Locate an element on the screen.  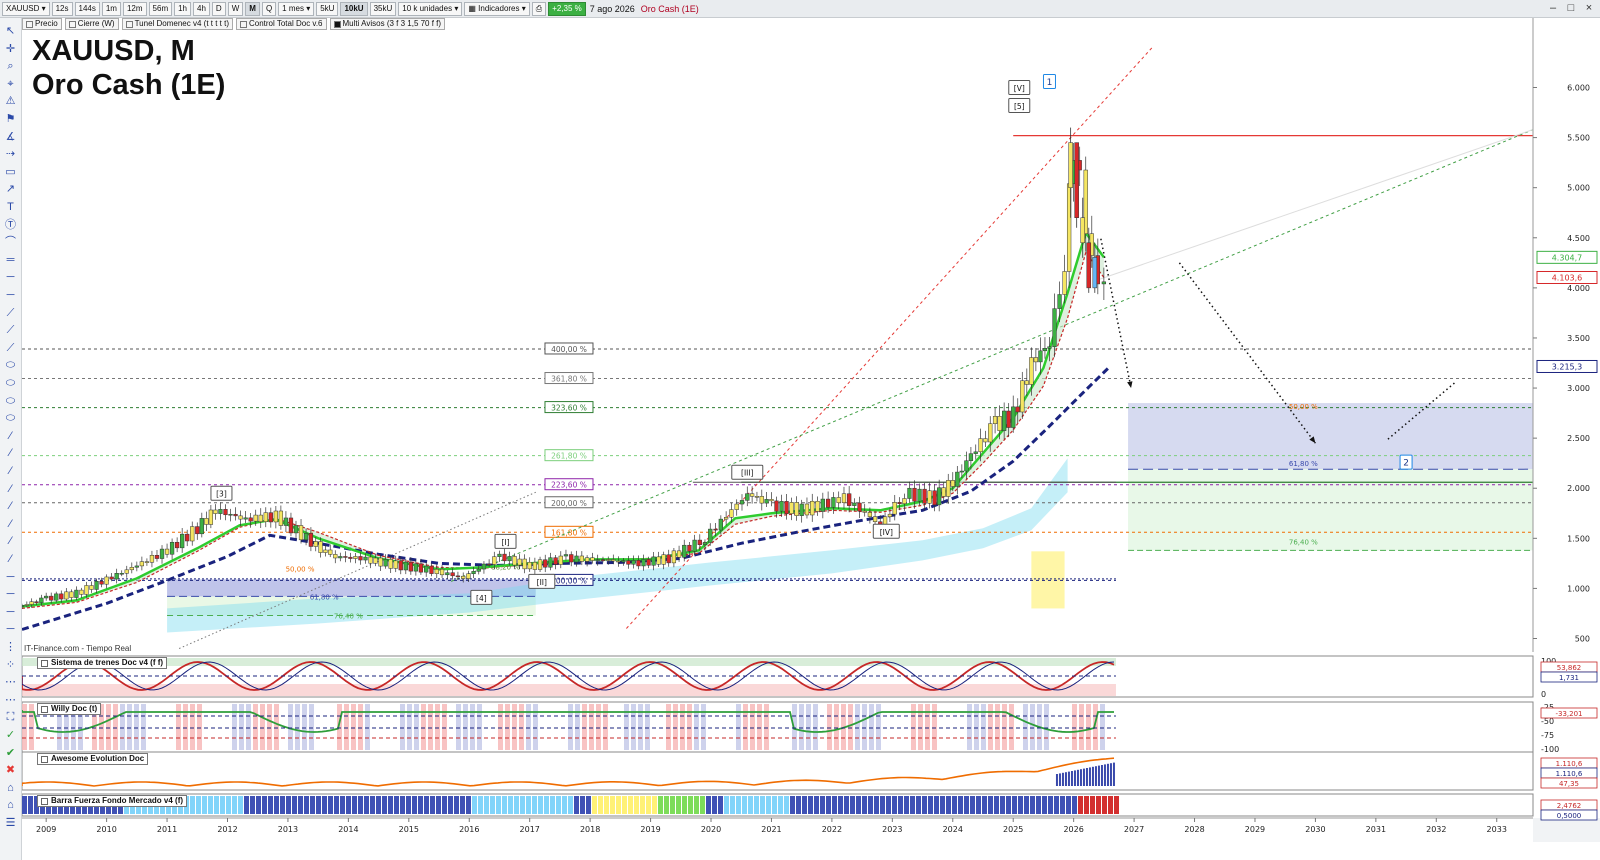
timeframe-button: W is located at coordinates (235, 8).